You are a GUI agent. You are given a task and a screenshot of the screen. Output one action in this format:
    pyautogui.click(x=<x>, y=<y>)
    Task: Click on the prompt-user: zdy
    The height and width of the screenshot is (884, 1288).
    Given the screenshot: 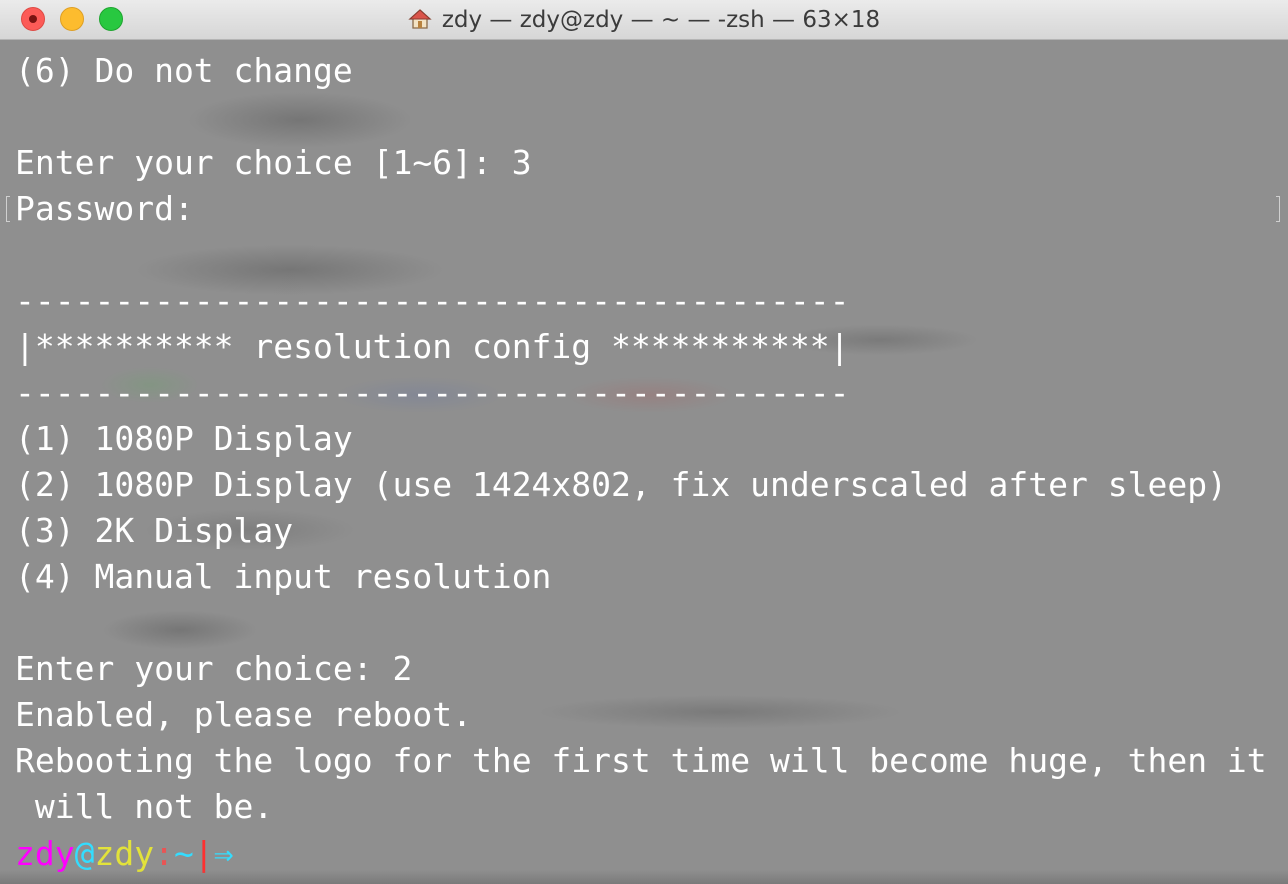 What is the action you would take?
    pyautogui.click(x=45, y=853)
    